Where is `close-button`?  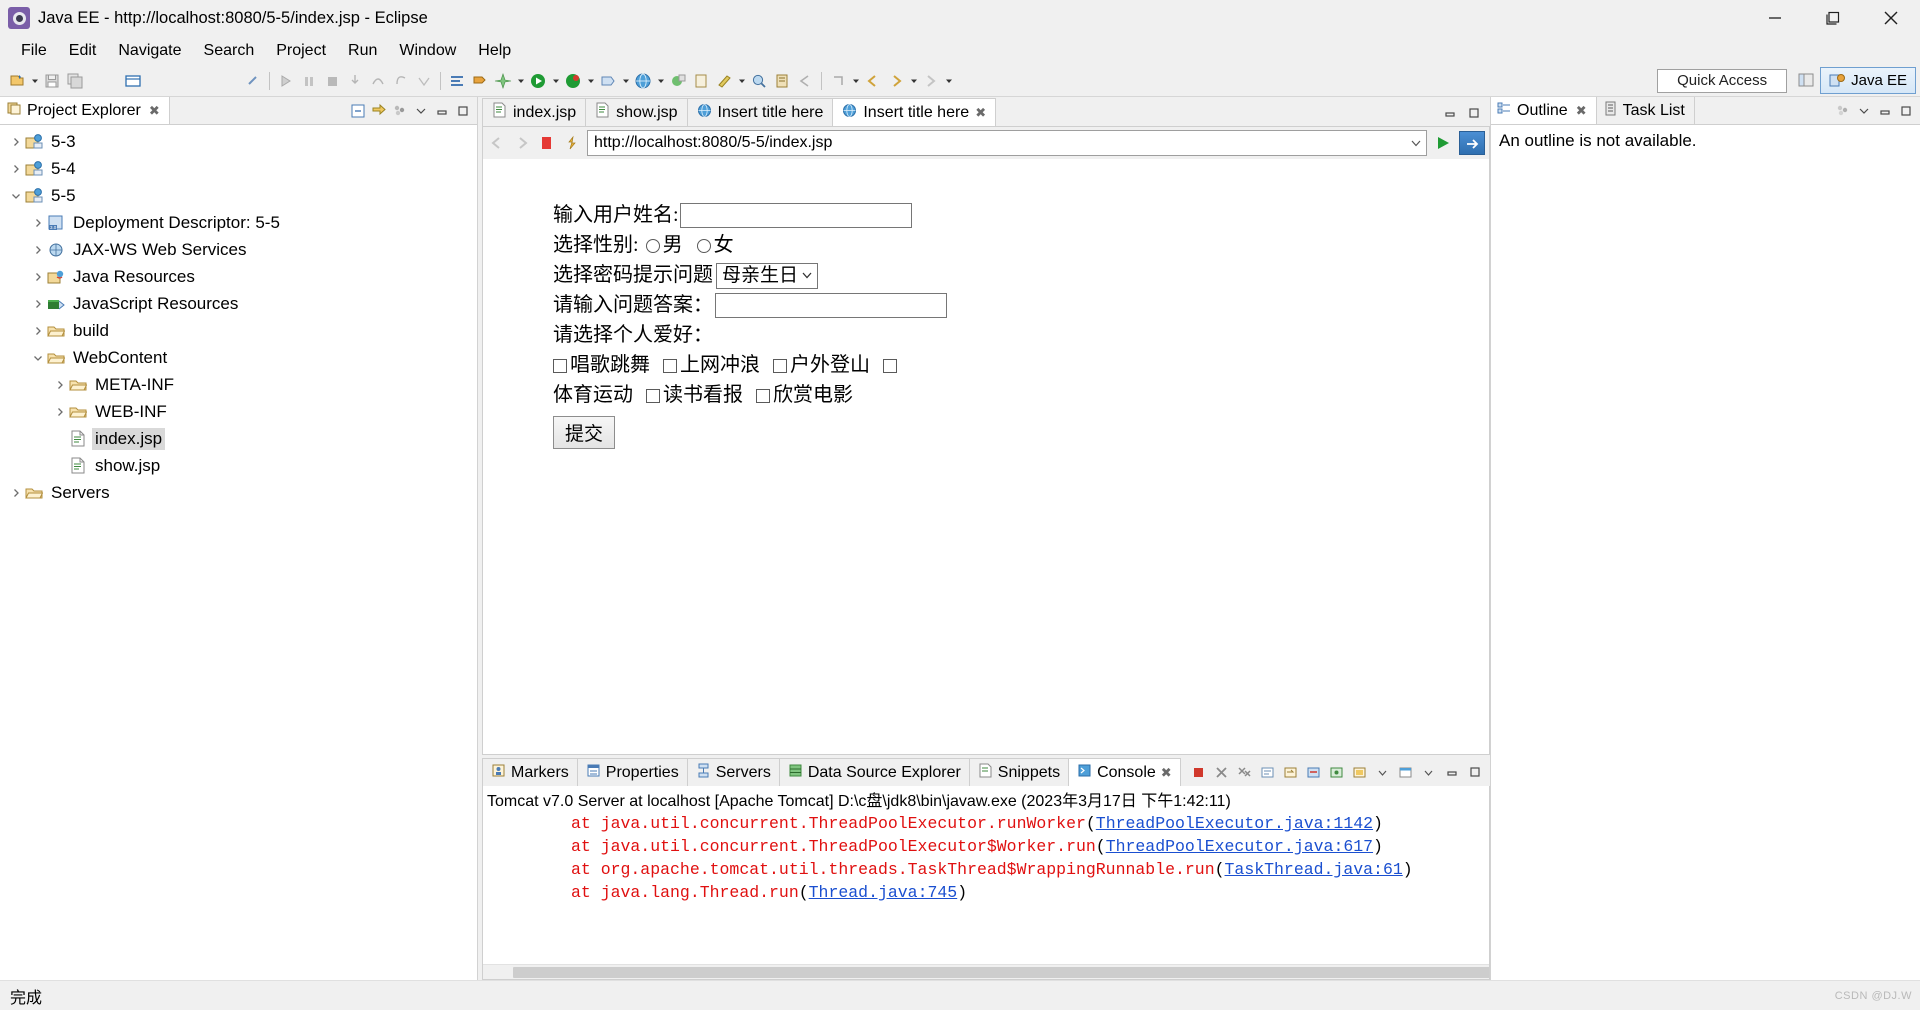 close-button is located at coordinates (1891, 18).